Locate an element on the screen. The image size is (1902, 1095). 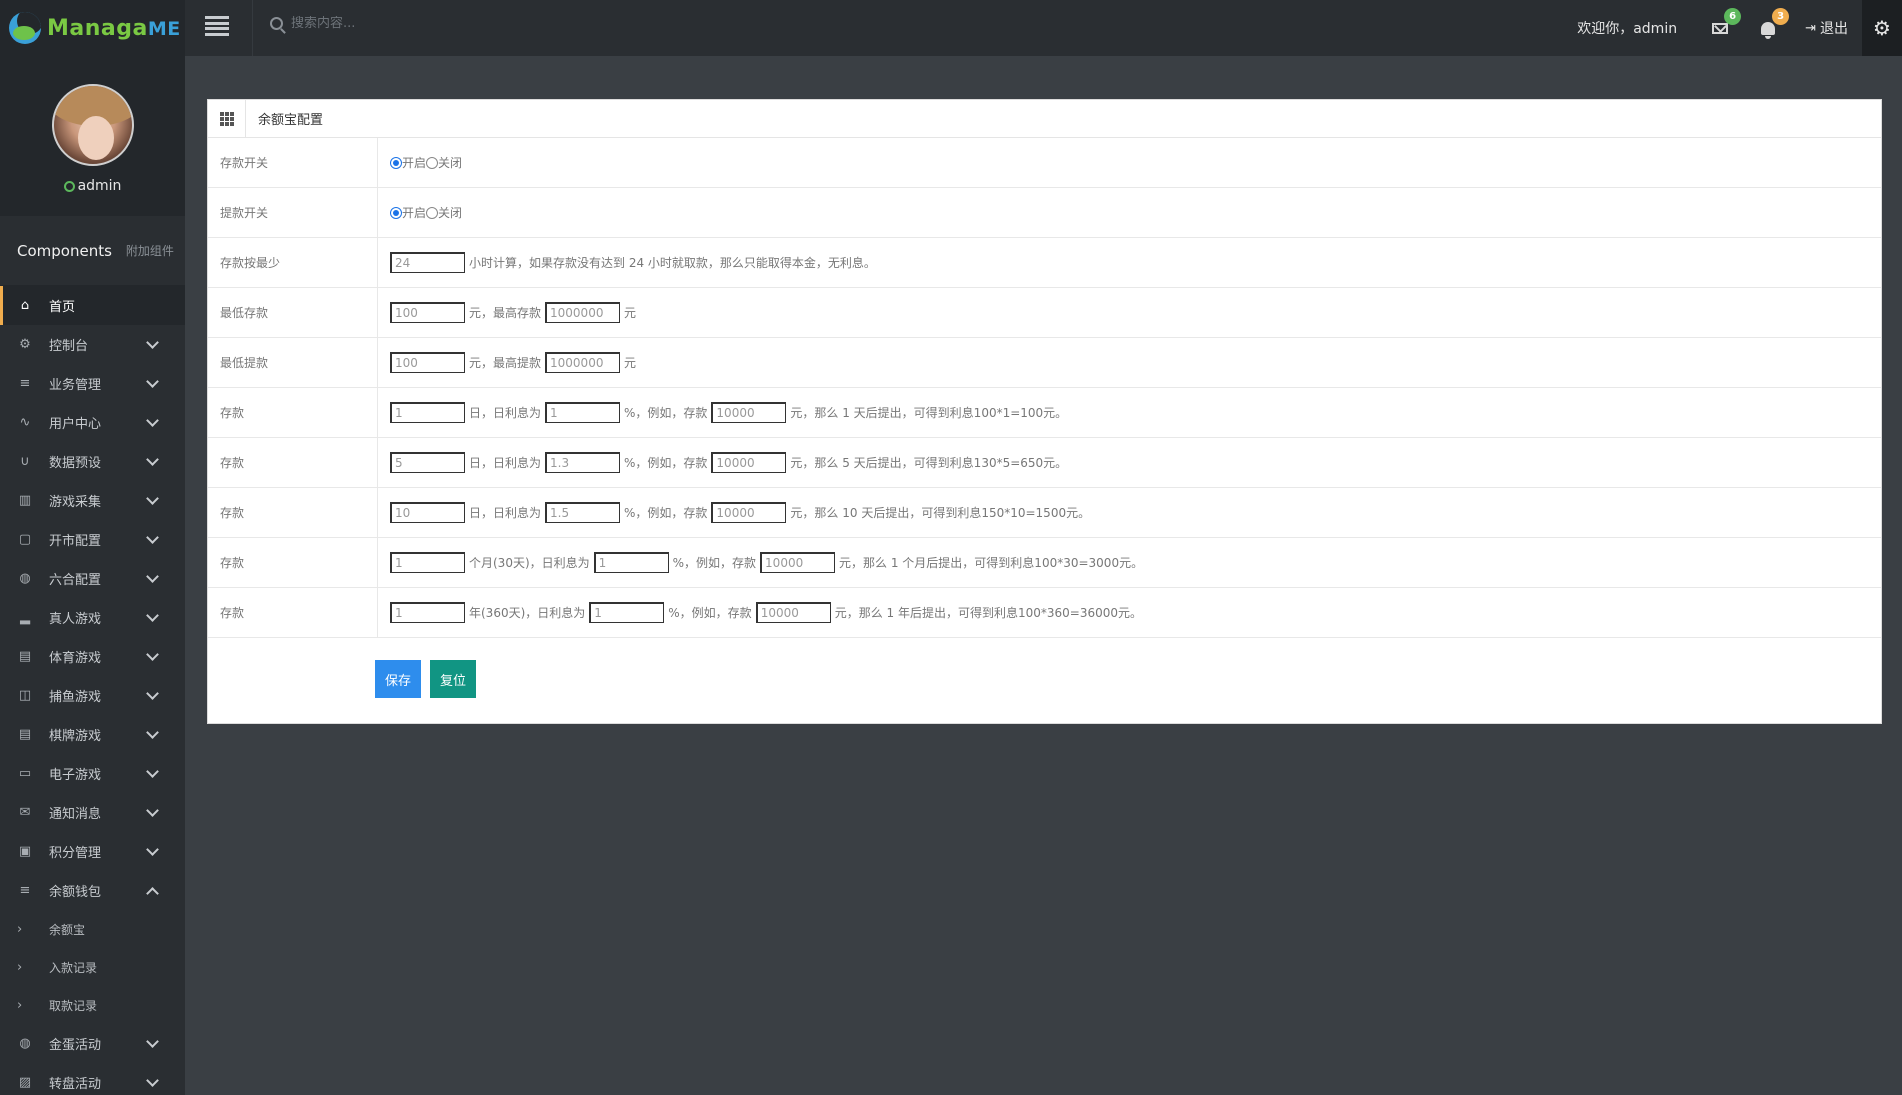
notifications-button: 3 is located at coordinates (1773, 23).